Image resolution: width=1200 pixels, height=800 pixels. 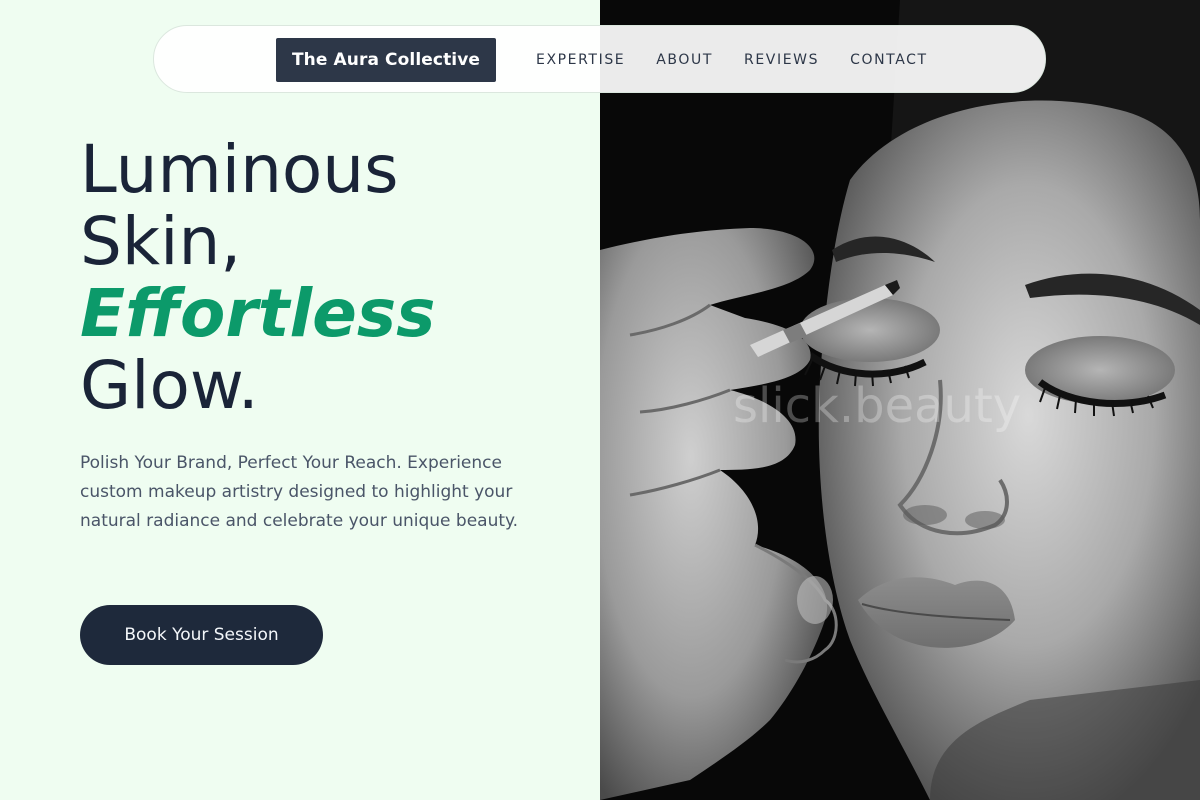 What do you see at coordinates (386, 60) in the screenshot?
I see `brand-logo: The Aura Collective` at bounding box center [386, 60].